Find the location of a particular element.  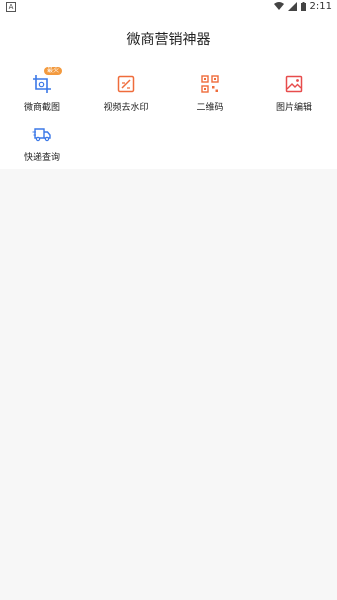

tool-express-tracking: 快递查询 is located at coordinates (42, 143).